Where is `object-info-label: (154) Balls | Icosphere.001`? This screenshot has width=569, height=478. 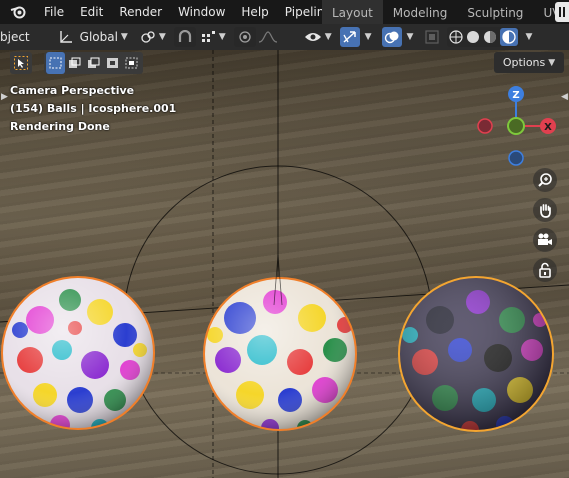 object-info-label: (154) Balls | Icosphere.001 is located at coordinates (93, 108).